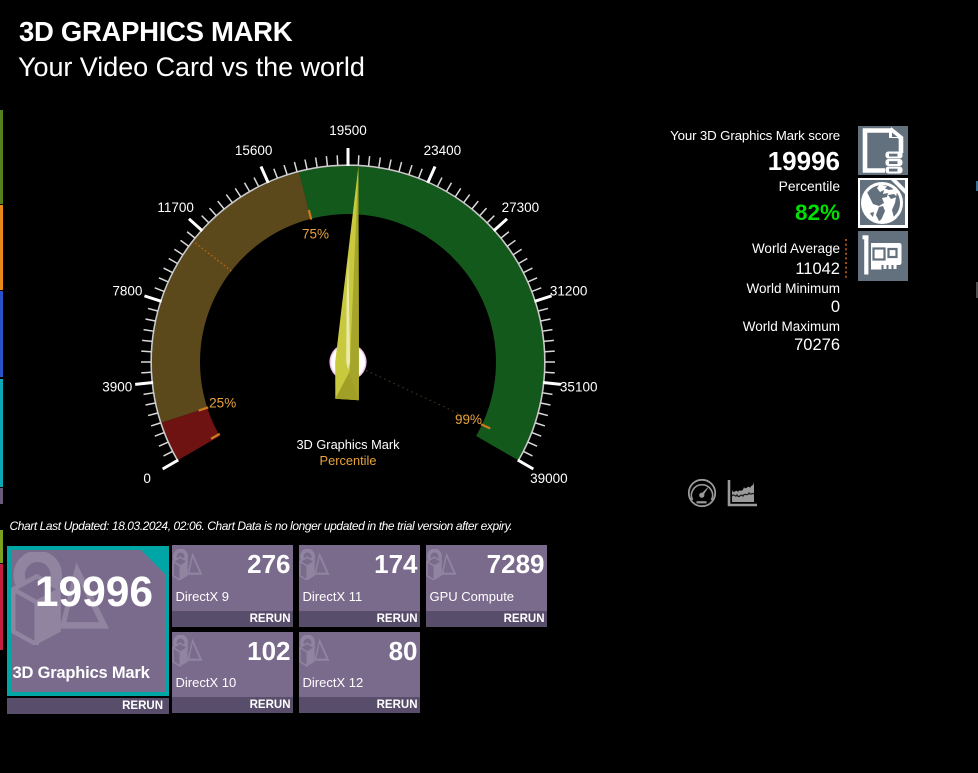  I want to click on svg-text: 23400, so click(443, 150).